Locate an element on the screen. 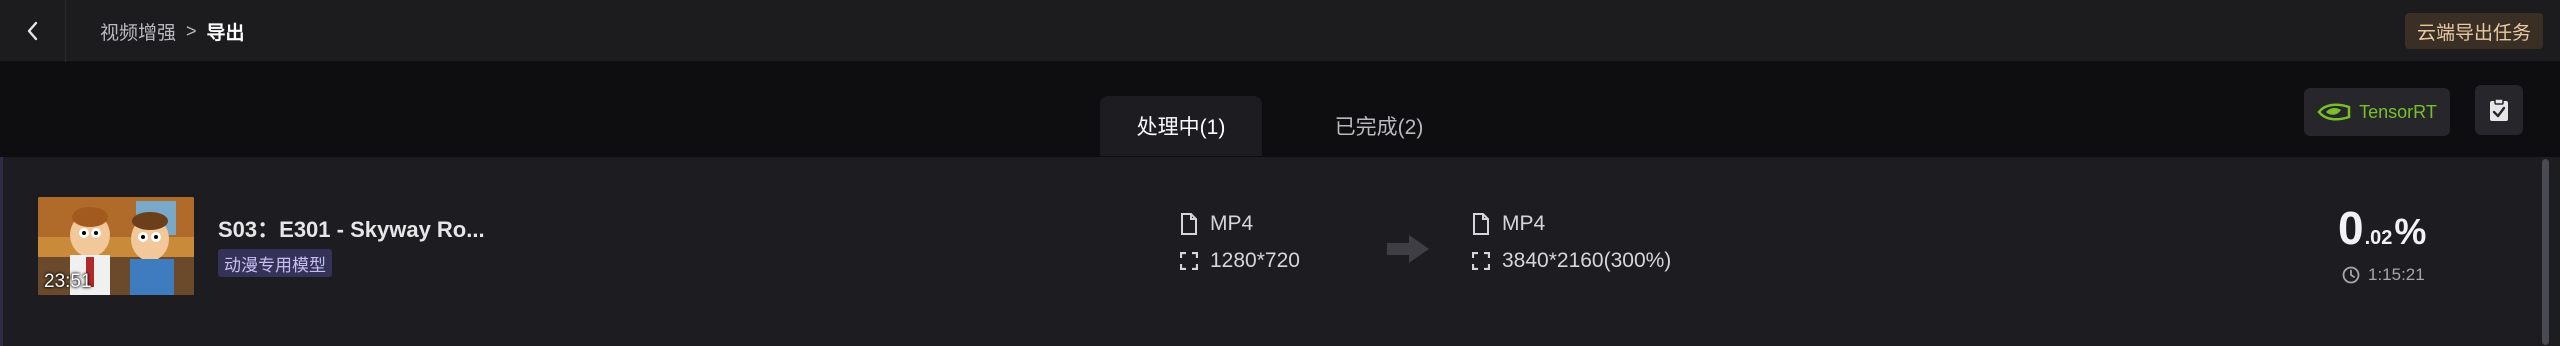 The width and height of the screenshot is (2560, 346). target-resolution-label: 3840*2160(300%) is located at coordinates (1587, 260).